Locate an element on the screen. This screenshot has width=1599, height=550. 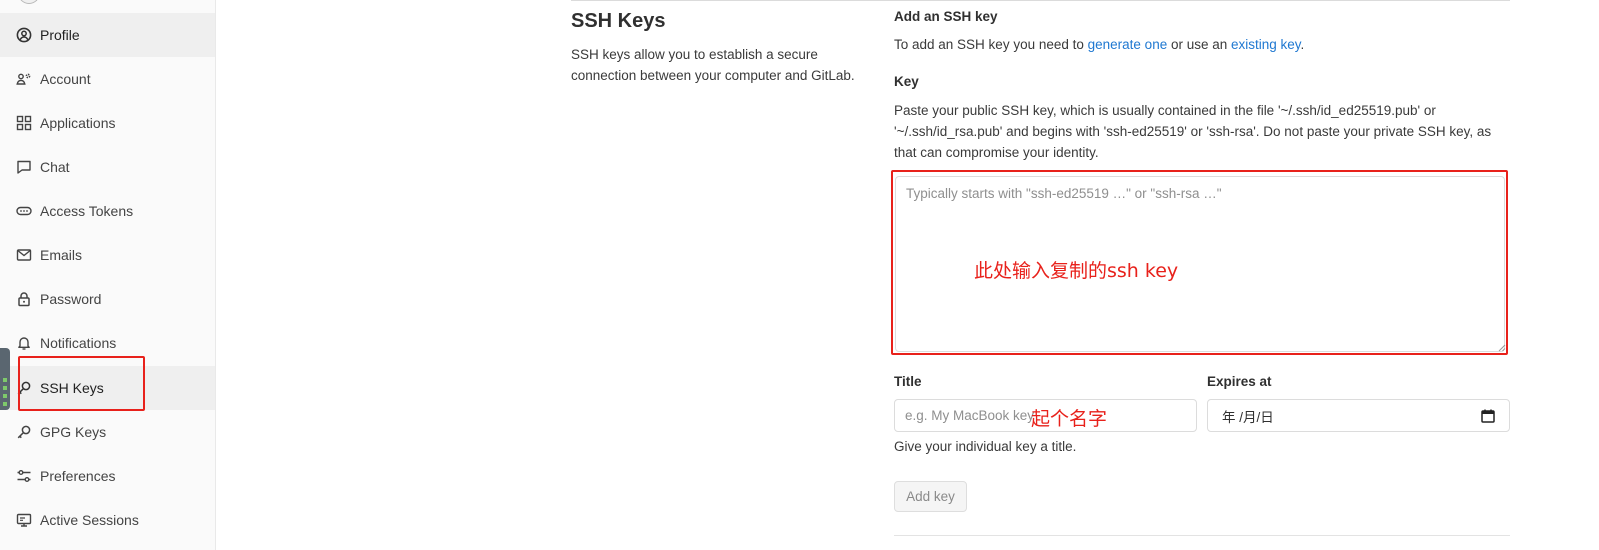
sidebar-item-label: Preferences is located at coordinates (78, 476).